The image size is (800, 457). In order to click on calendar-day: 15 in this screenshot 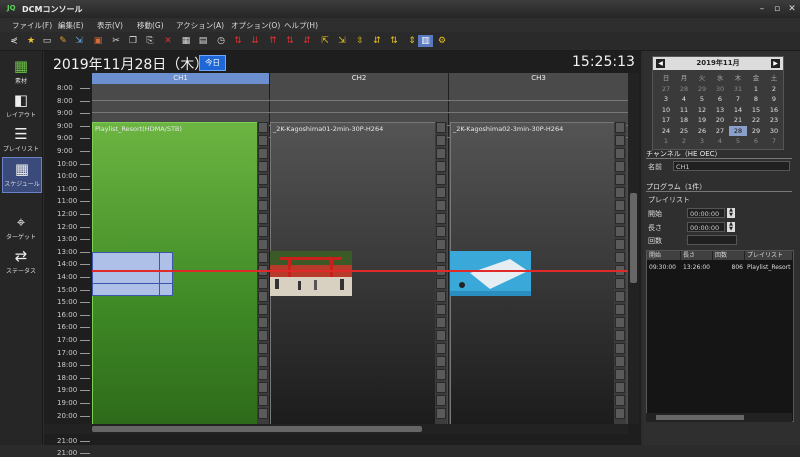, I will do `click(756, 110)`.